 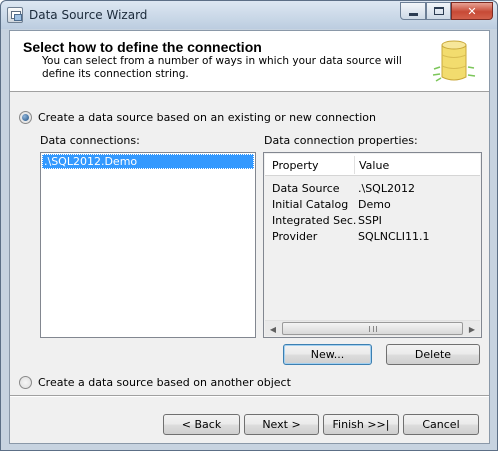 I want to click on scroll-right-icon: ▶, so click(x=472, y=329).